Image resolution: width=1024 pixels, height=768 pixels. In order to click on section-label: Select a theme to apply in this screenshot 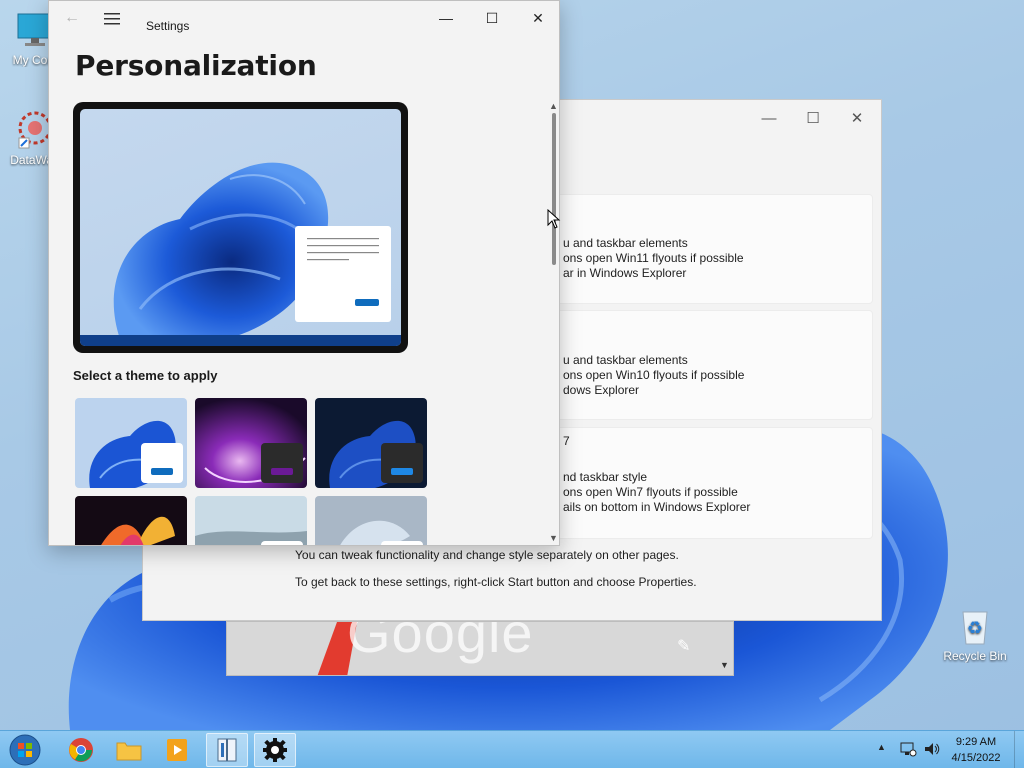, I will do `click(145, 375)`.